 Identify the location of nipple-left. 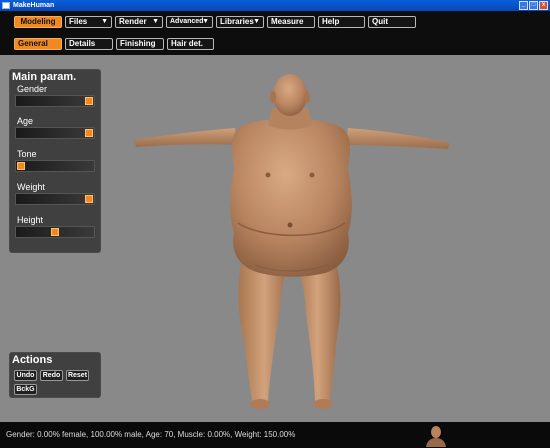
(268, 175).